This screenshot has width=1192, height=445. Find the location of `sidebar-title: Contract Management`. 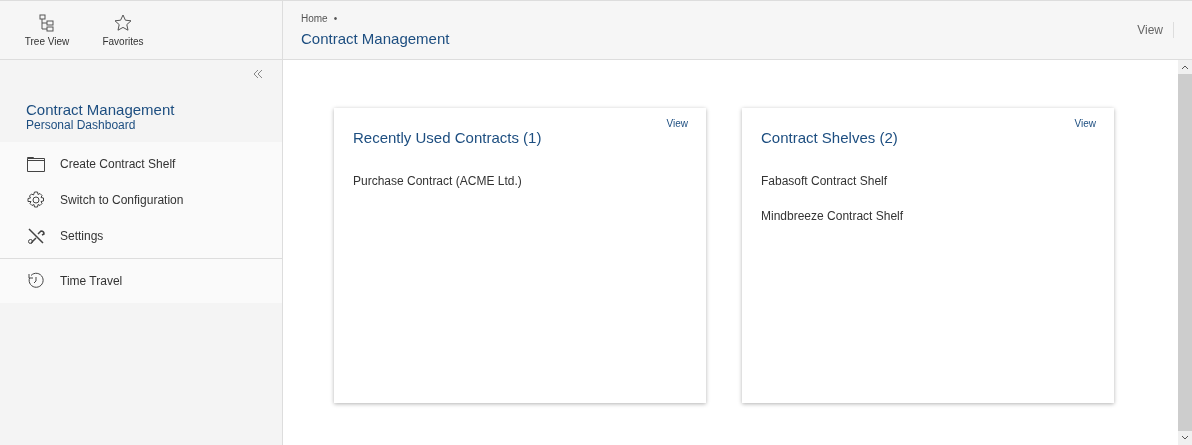

sidebar-title: Contract Management is located at coordinates (101, 109).